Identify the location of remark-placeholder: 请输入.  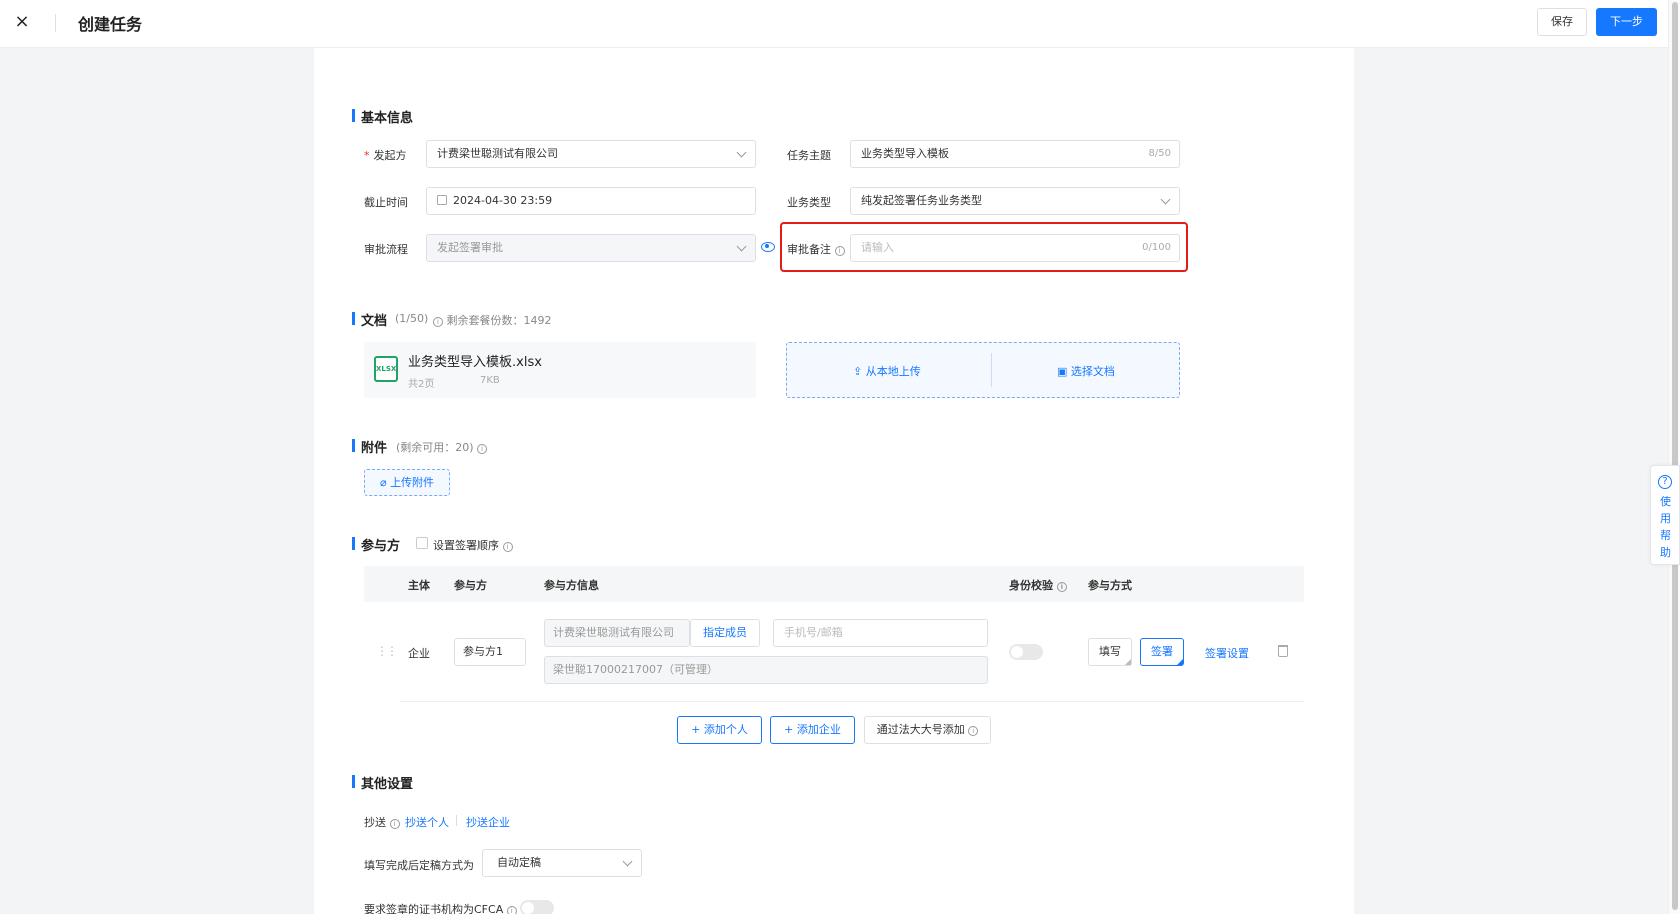
(877, 247).